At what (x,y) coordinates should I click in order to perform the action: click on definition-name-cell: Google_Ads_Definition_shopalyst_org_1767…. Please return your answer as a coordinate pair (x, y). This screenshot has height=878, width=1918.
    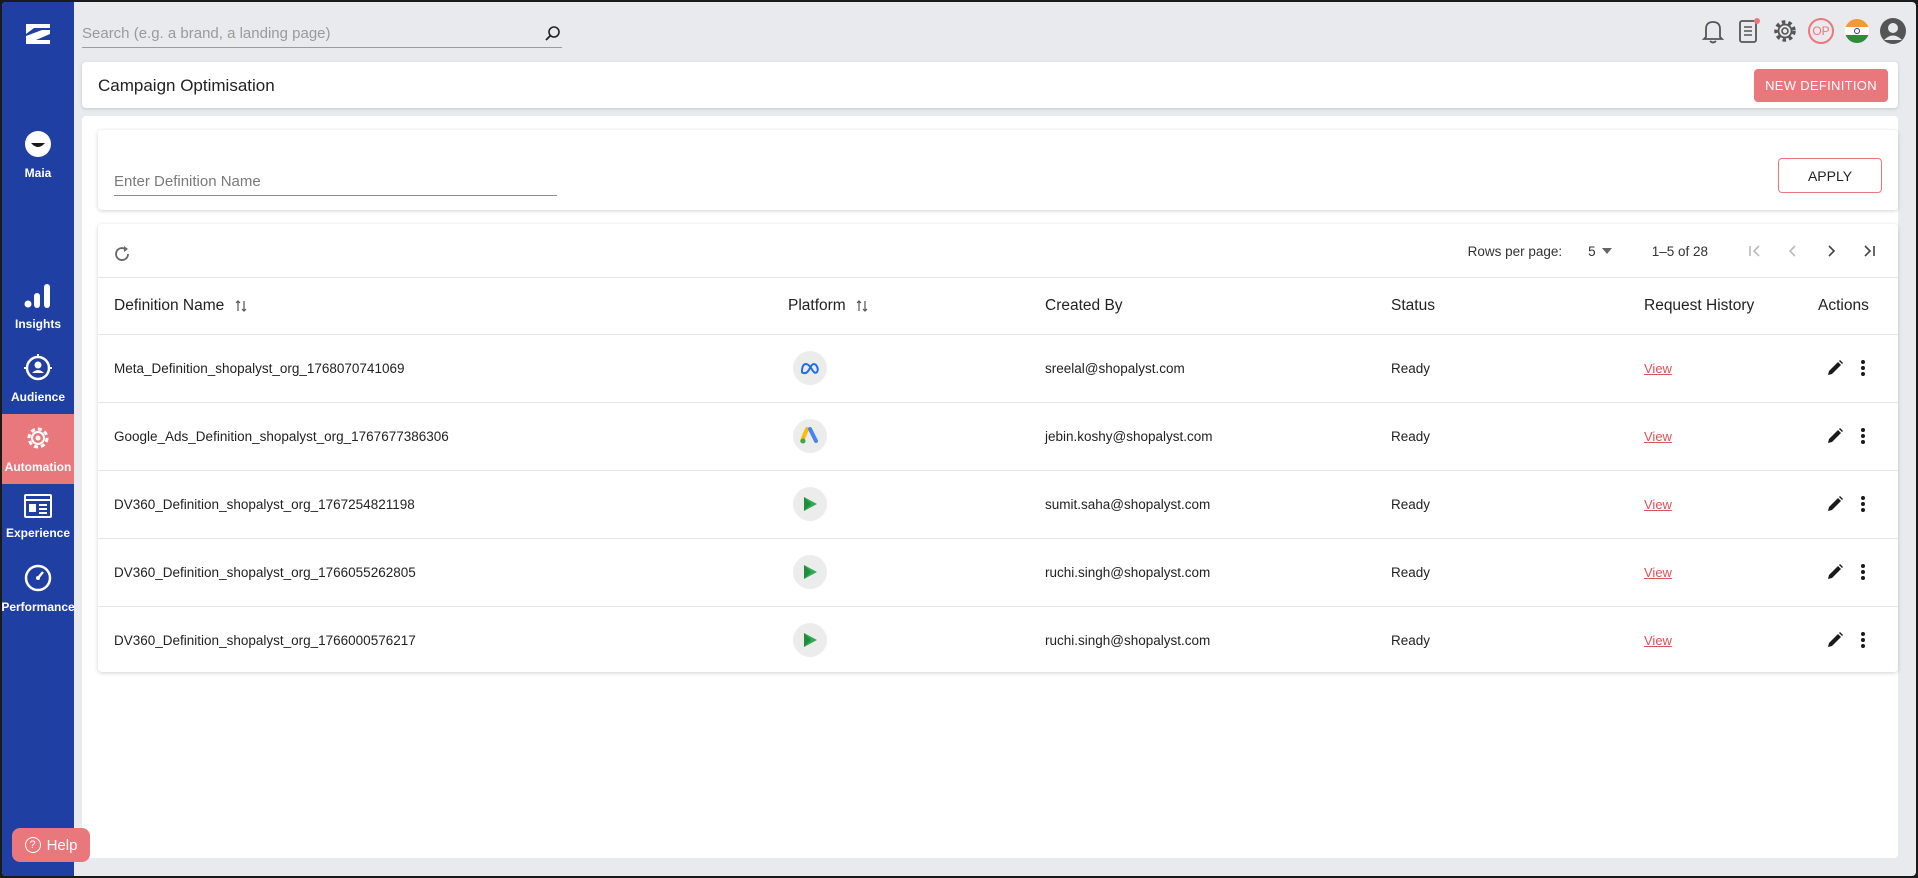
    Looking at the image, I should click on (443, 436).